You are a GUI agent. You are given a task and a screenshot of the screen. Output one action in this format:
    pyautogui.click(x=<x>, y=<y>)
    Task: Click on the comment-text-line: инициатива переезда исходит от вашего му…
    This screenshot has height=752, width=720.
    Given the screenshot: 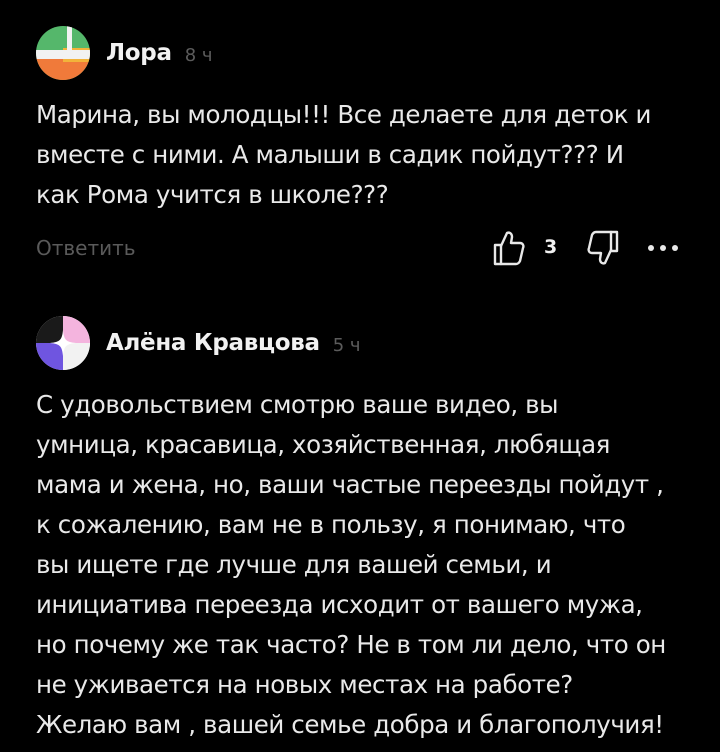 What is the action you would take?
    pyautogui.click(x=339, y=604)
    